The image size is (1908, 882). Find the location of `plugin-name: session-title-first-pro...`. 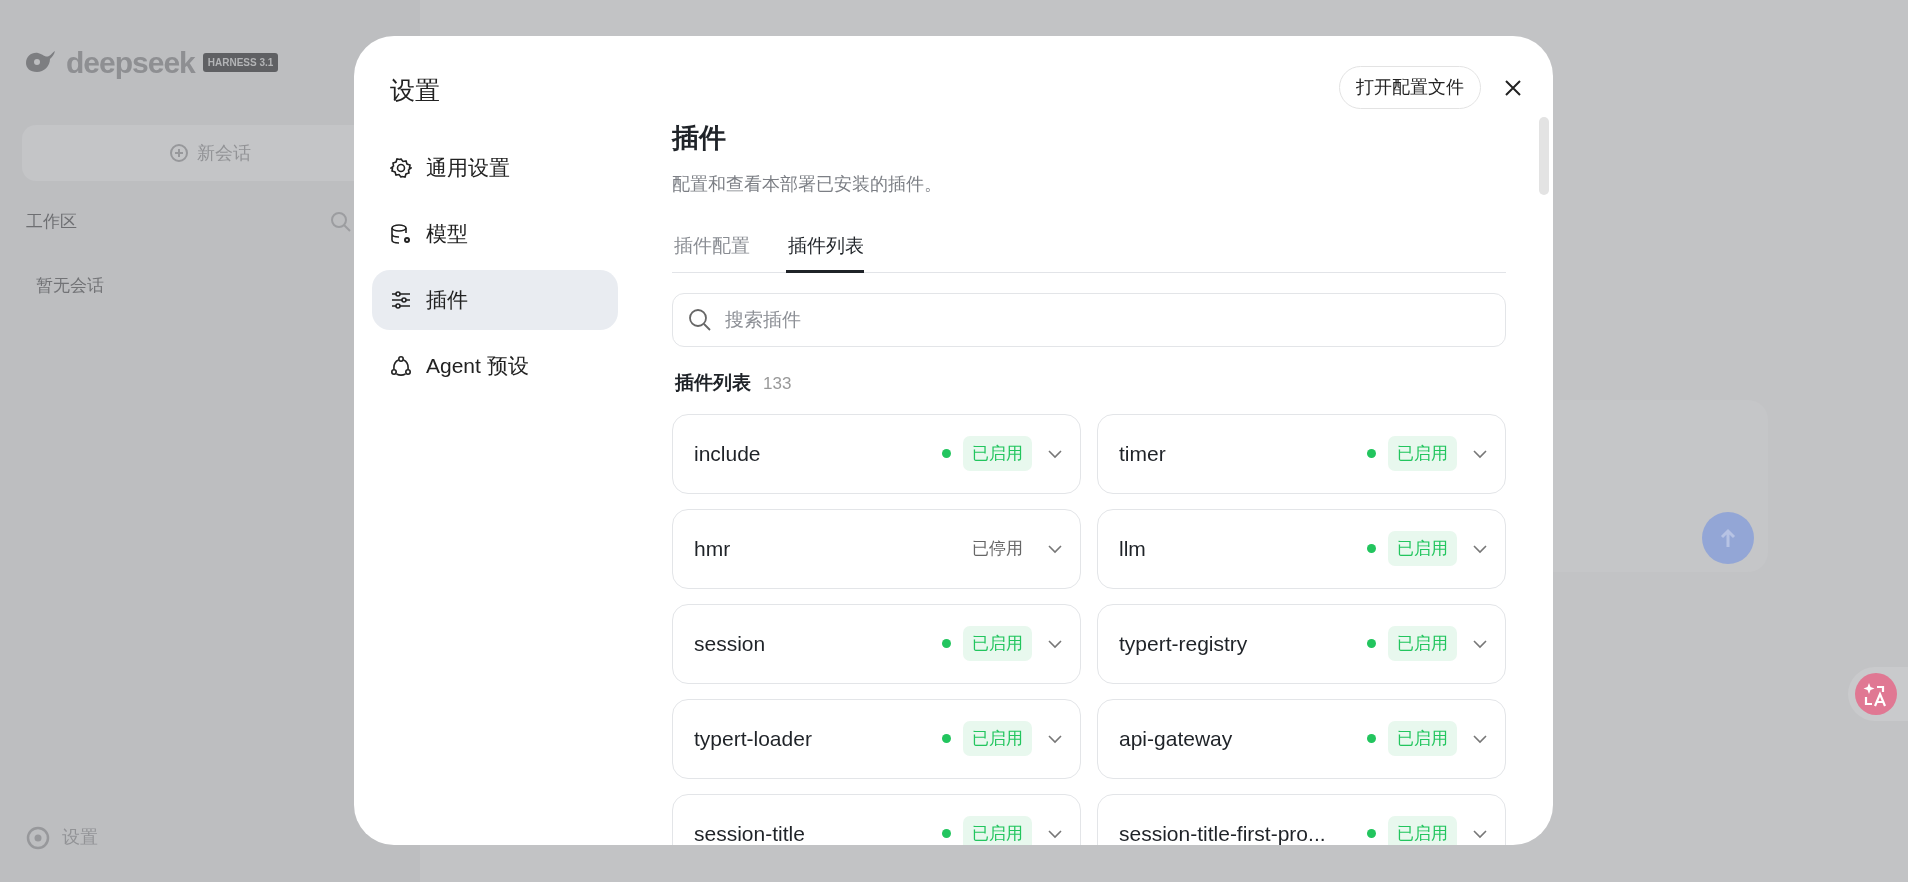

plugin-name: session-title-first-pro... is located at coordinates (1223, 832).